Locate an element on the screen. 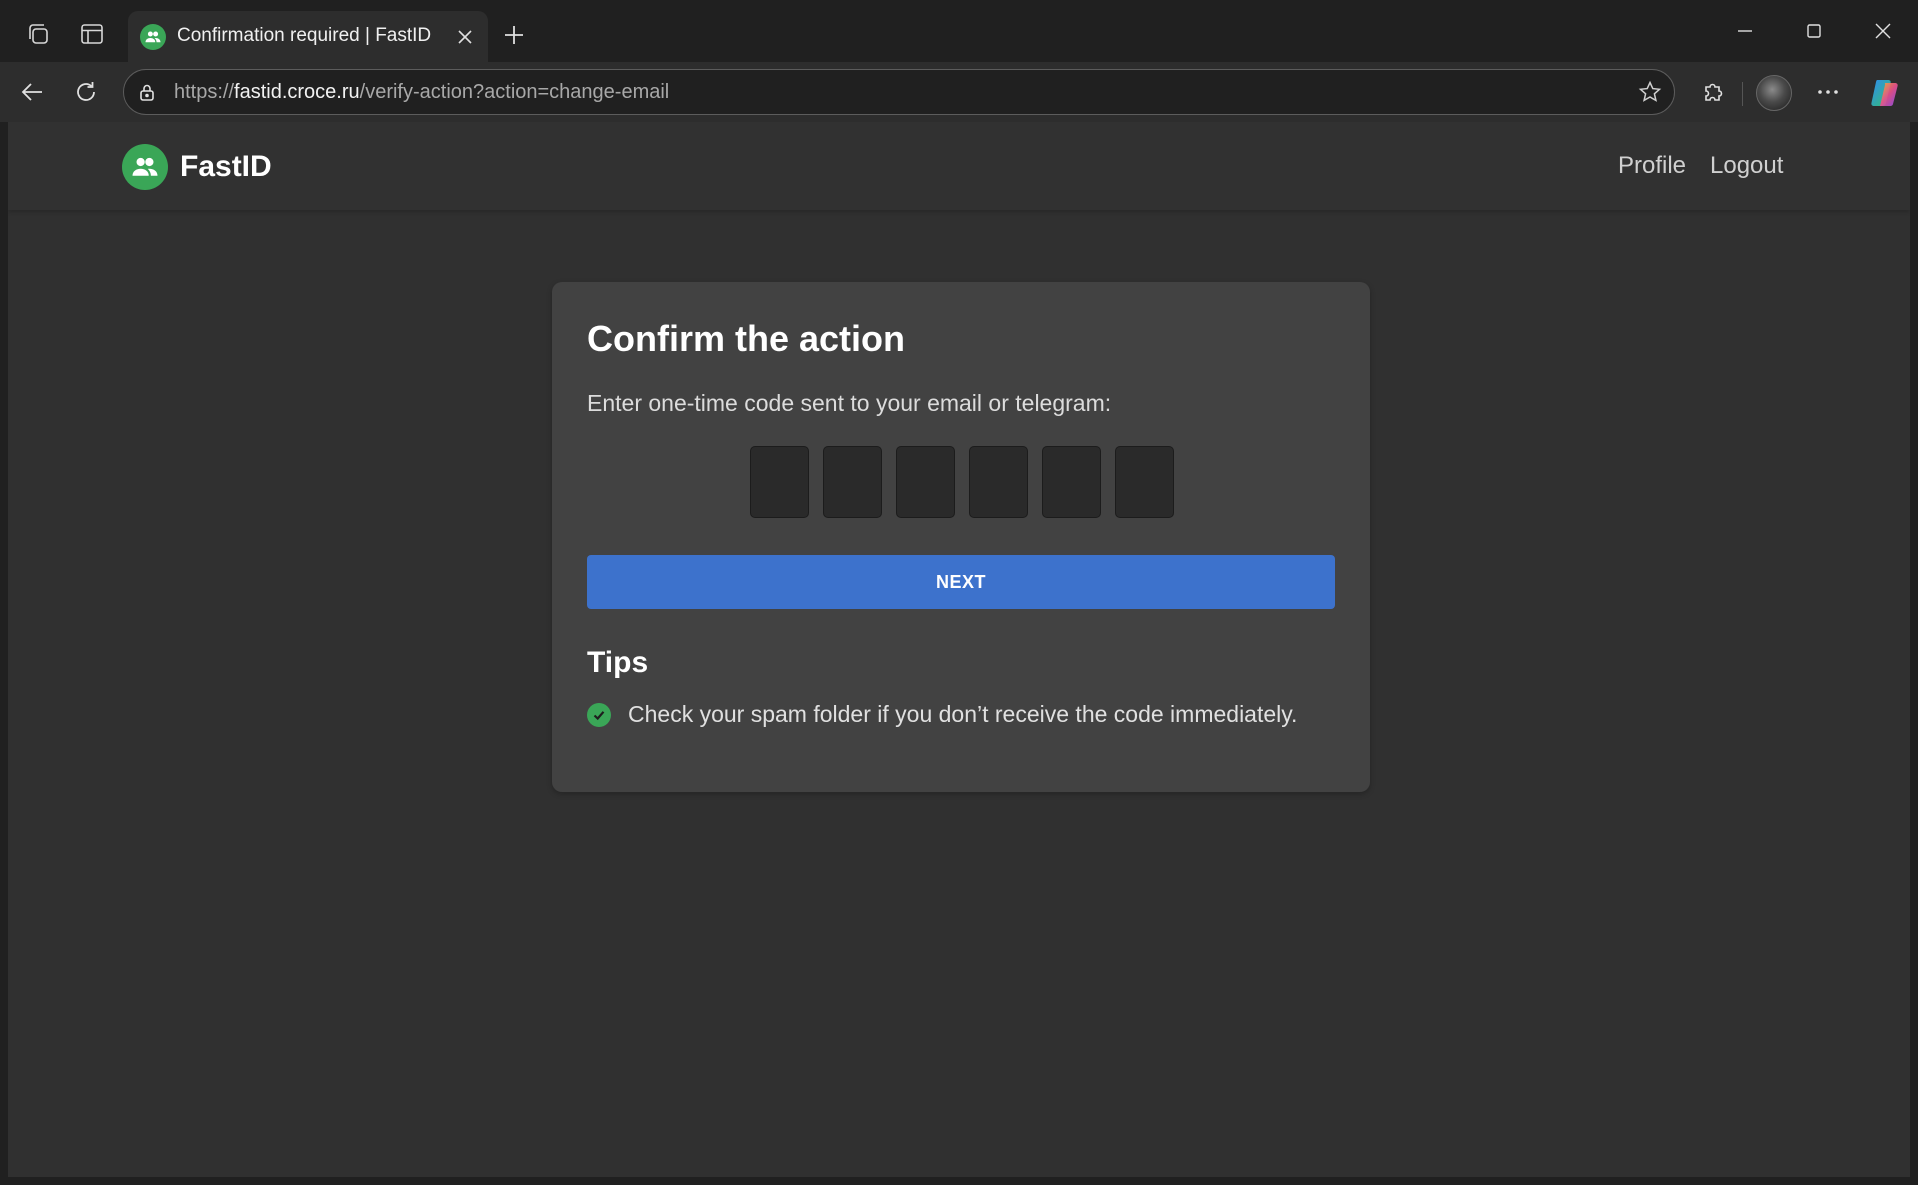 This screenshot has width=1918, height=1185. extensions-puzzle-icon is located at coordinates (1713, 92).